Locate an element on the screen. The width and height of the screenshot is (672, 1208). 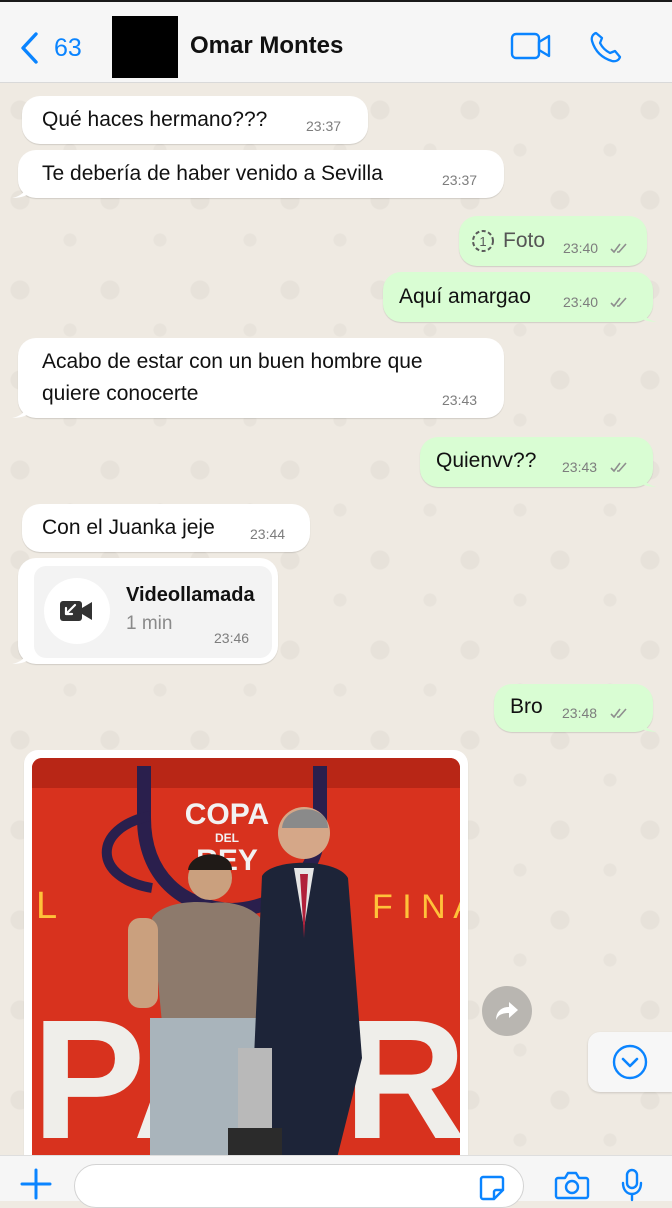
chevron-left-icon is located at coordinates (29, 48).